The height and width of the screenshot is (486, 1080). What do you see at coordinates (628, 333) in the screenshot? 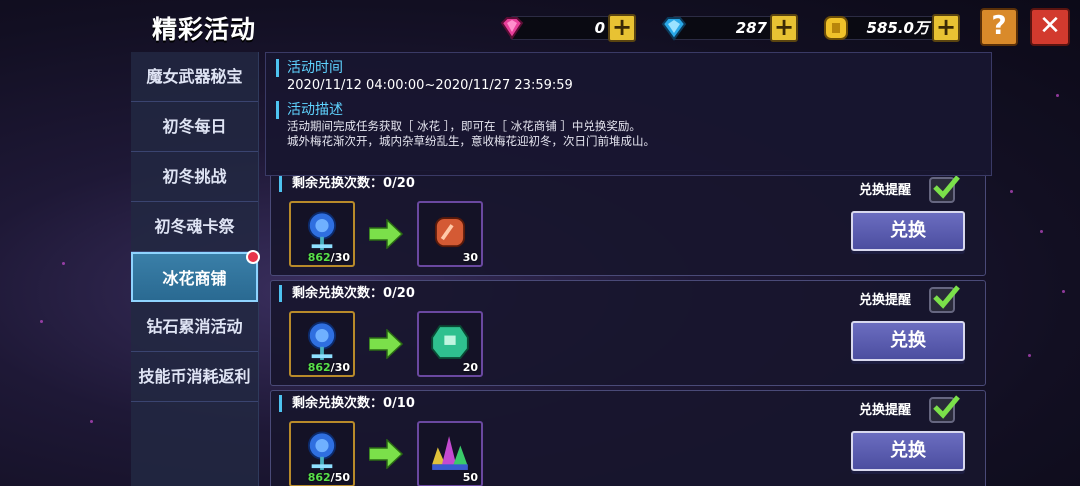
I see `exchange-row: 剩余兑换次数：0/20 862/30 20 兑换提醒 兑换` at bounding box center [628, 333].